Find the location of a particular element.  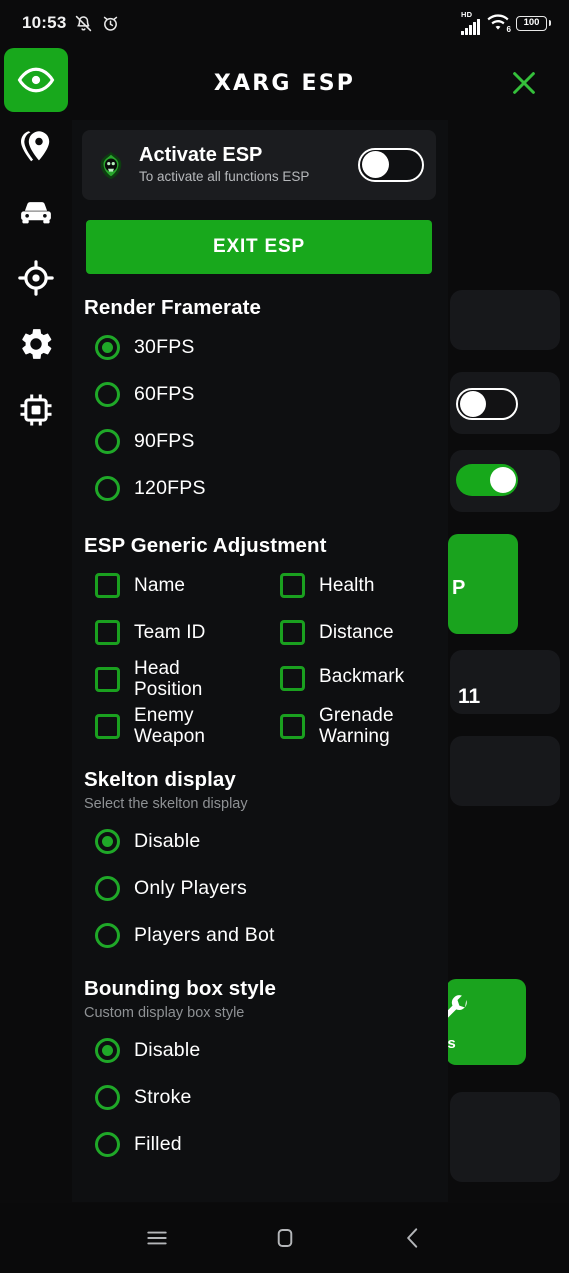

checkbox-backmark: Backmark is located at coordinates (353, 679).